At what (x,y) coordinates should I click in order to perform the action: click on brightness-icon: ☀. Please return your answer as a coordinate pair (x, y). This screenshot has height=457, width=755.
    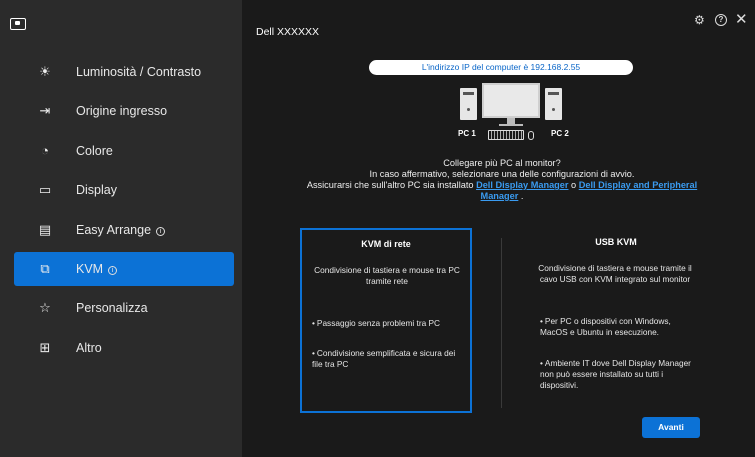
    Looking at the image, I should click on (45, 71).